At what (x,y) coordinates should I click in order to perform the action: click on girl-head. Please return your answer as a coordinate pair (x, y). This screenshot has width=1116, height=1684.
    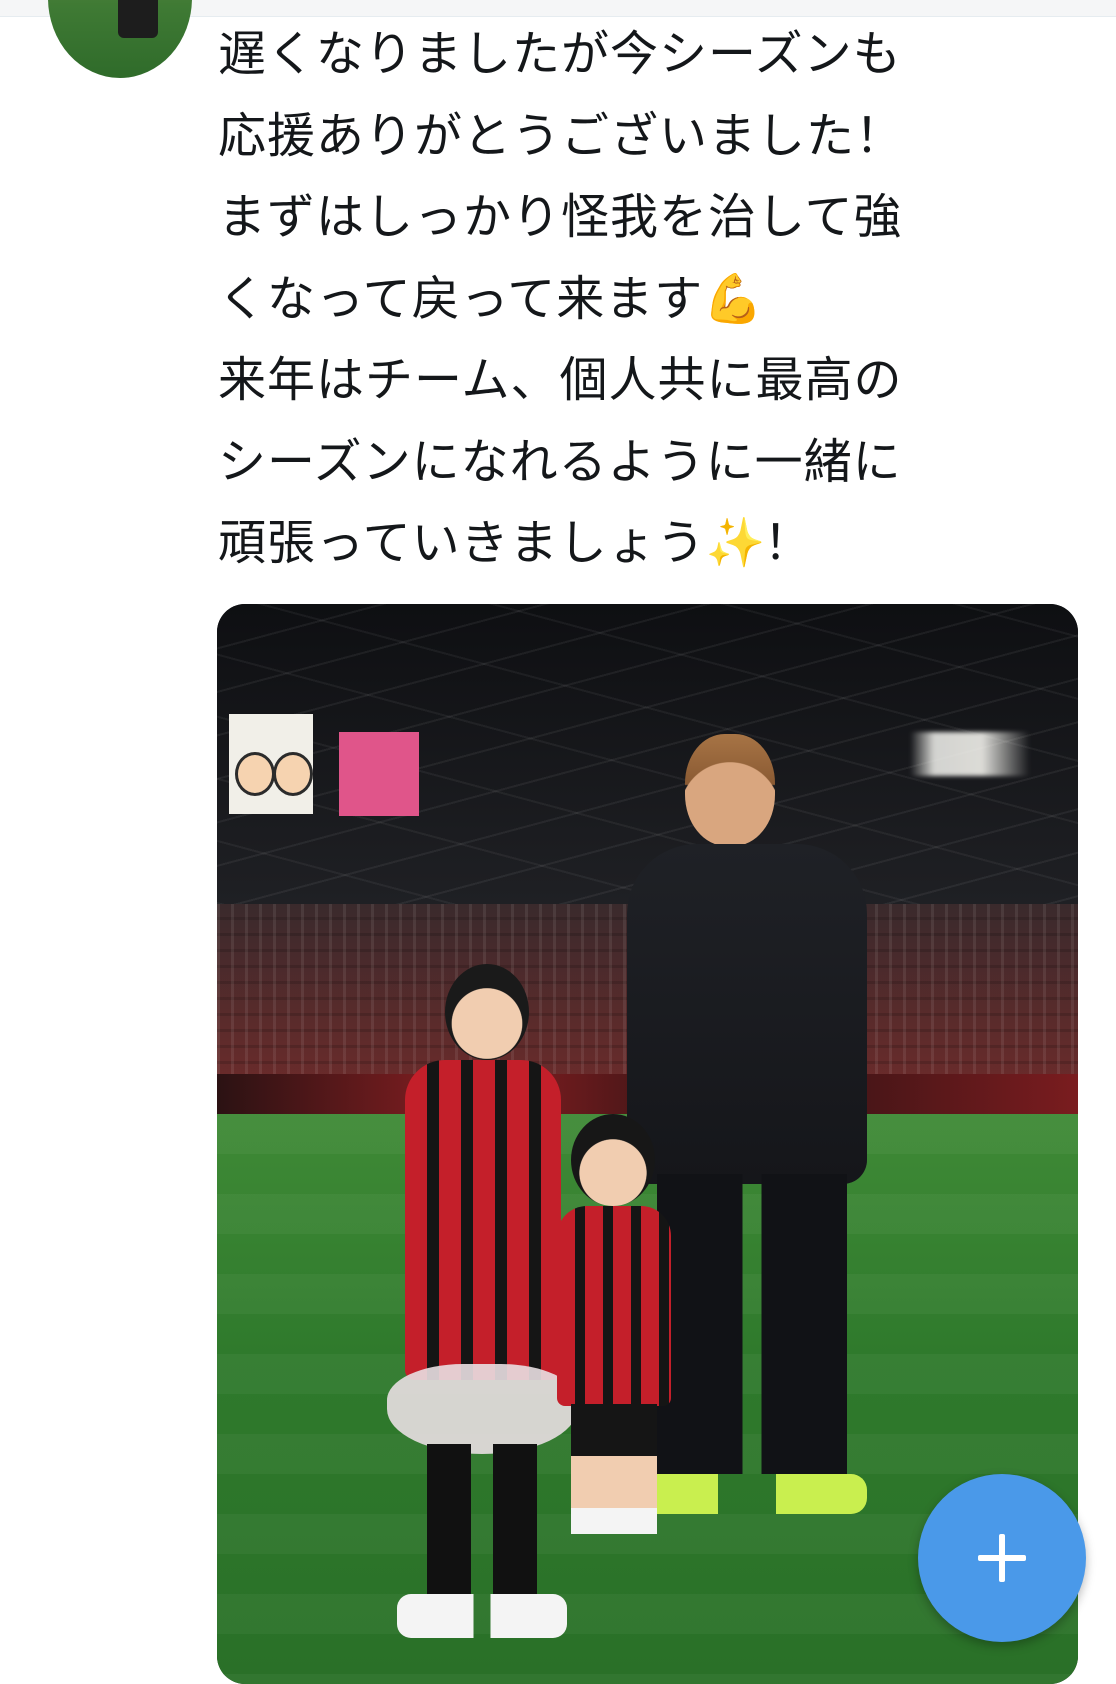
    Looking at the image, I should click on (487, 1012).